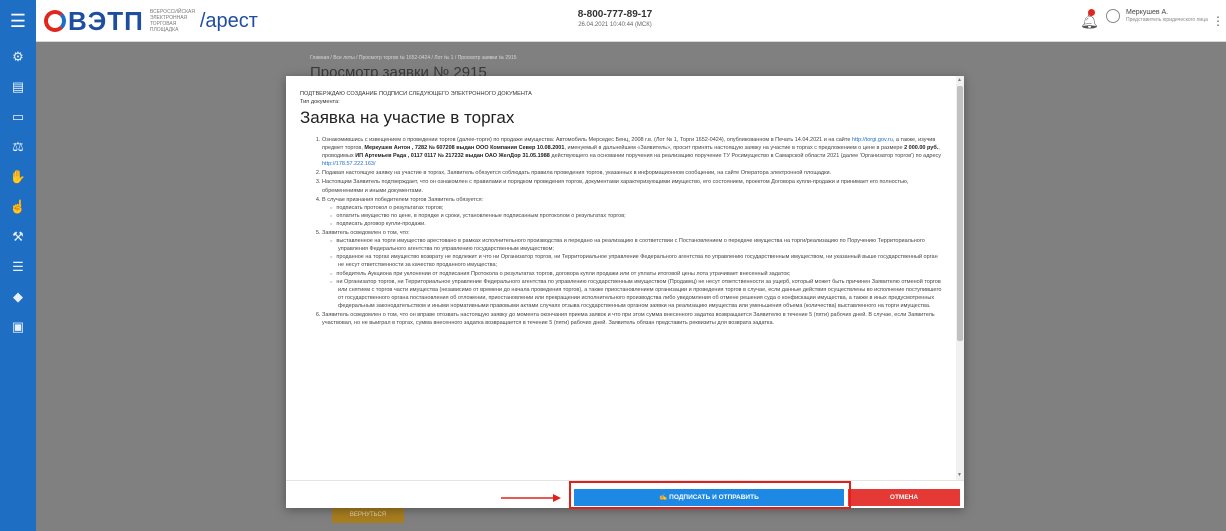  I want to click on annotation-highlight-box, so click(710, 495).